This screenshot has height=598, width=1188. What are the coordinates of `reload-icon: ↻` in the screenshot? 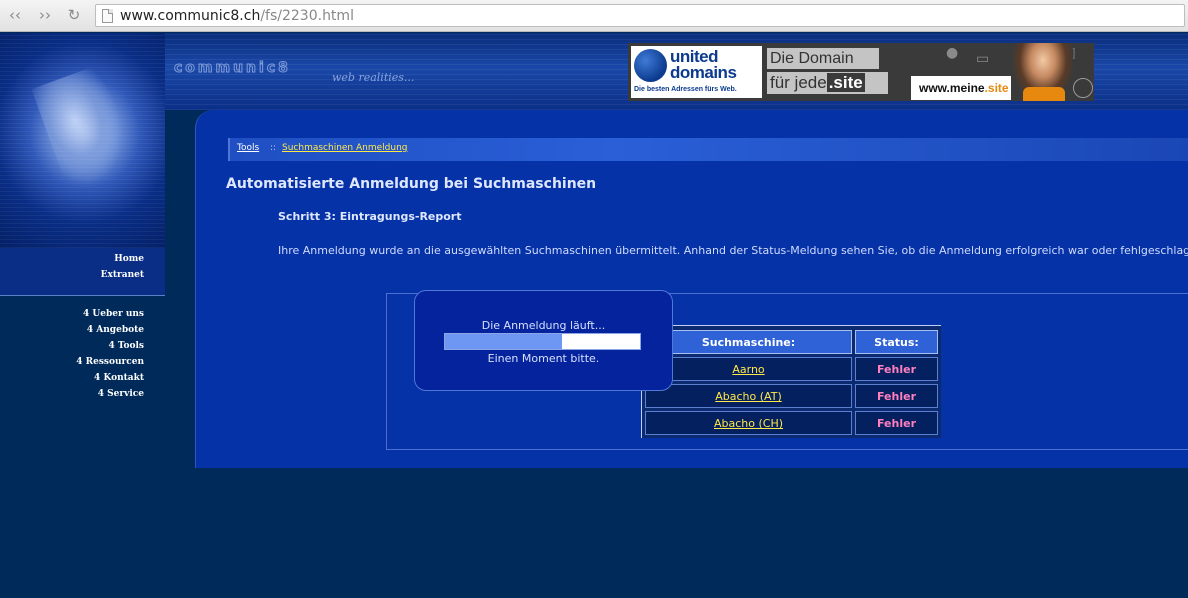 It's located at (74, 15).